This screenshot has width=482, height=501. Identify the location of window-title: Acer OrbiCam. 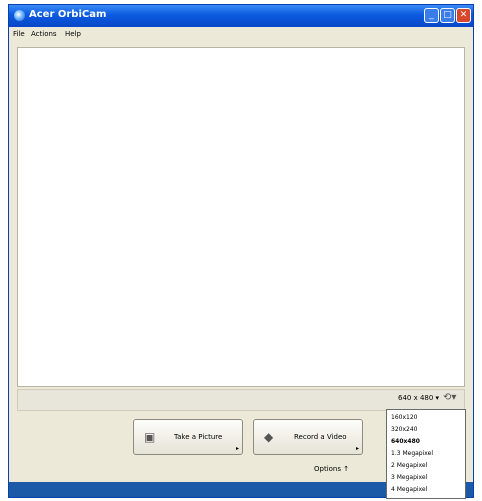
(68, 14).